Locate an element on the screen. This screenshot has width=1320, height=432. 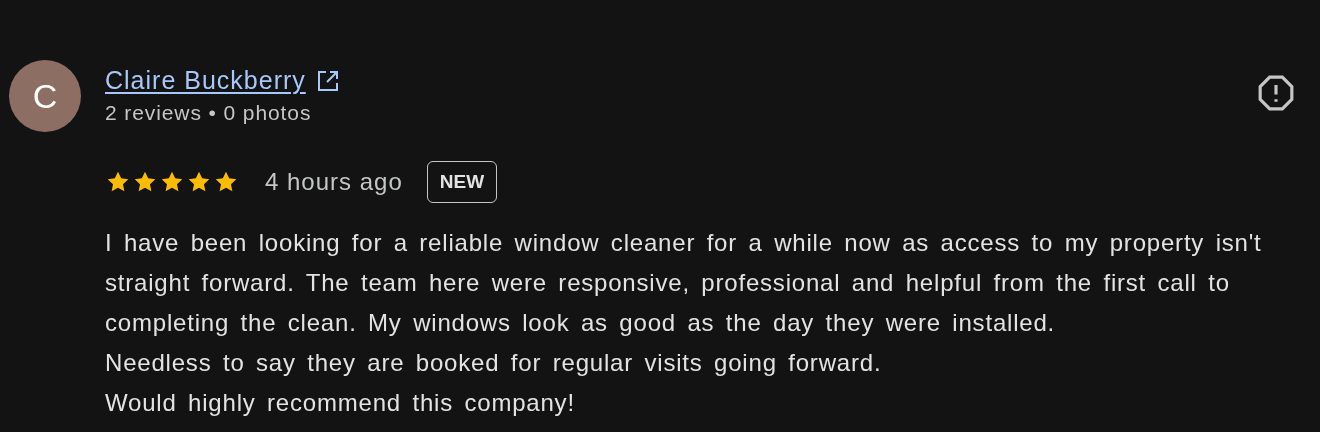
external-link-icon is located at coordinates (327, 80).